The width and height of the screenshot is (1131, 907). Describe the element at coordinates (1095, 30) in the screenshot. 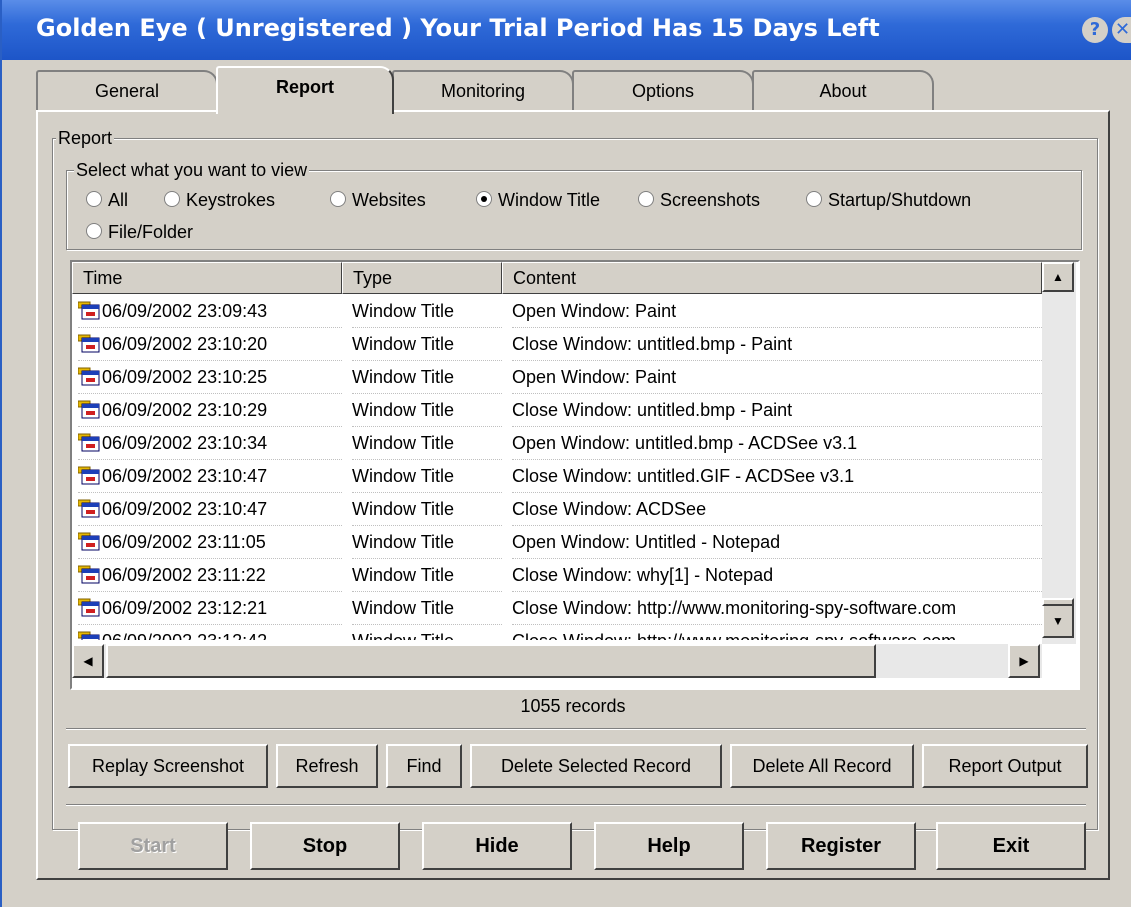

I see `help-icon: ?` at that location.